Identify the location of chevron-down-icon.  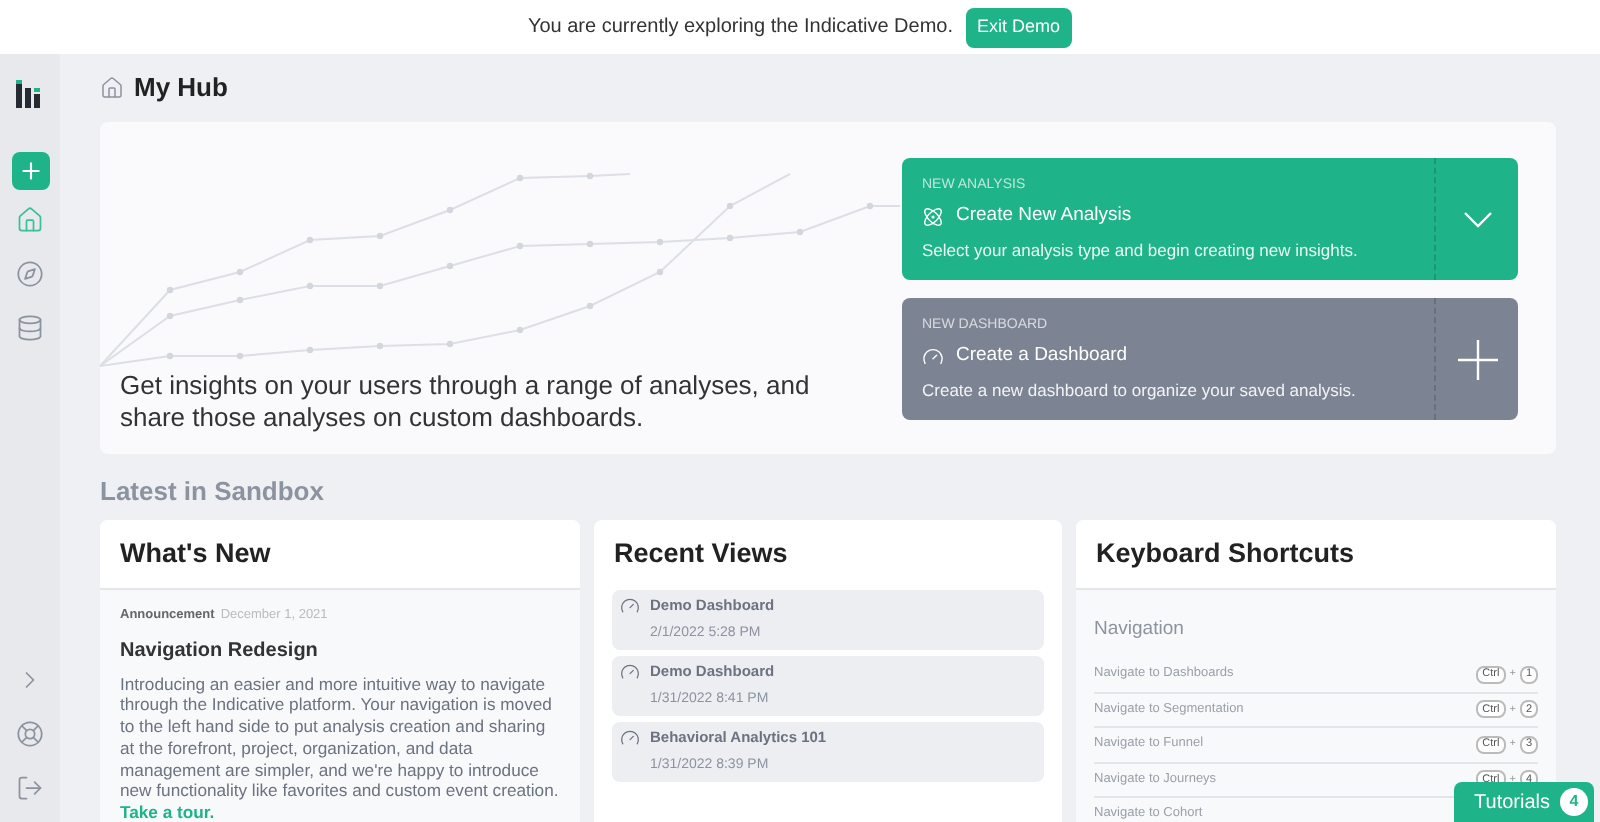
(1477, 219).